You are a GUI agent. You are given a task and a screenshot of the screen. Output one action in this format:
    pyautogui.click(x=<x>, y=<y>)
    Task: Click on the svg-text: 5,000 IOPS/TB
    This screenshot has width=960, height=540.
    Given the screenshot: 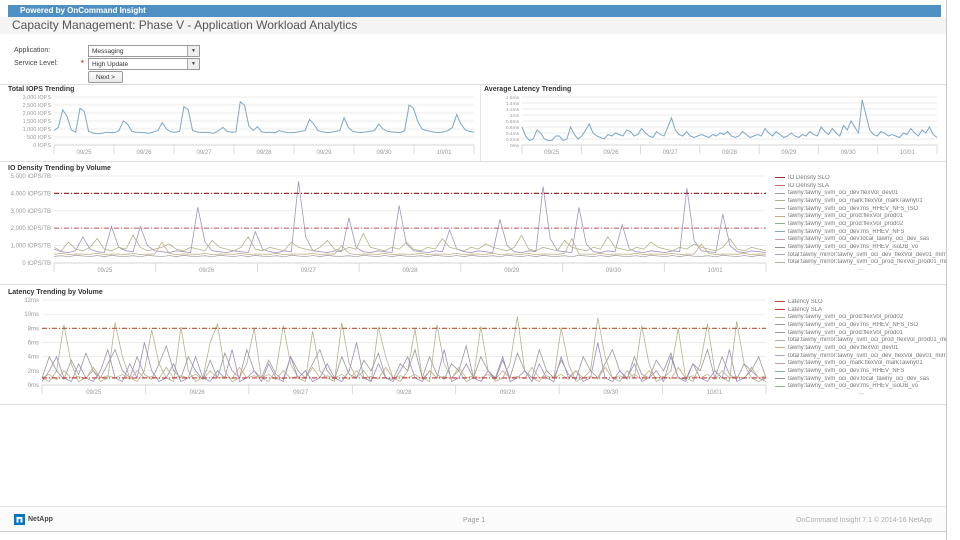 What is the action you would take?
    pyautogui.click(x=31, y=177)
    